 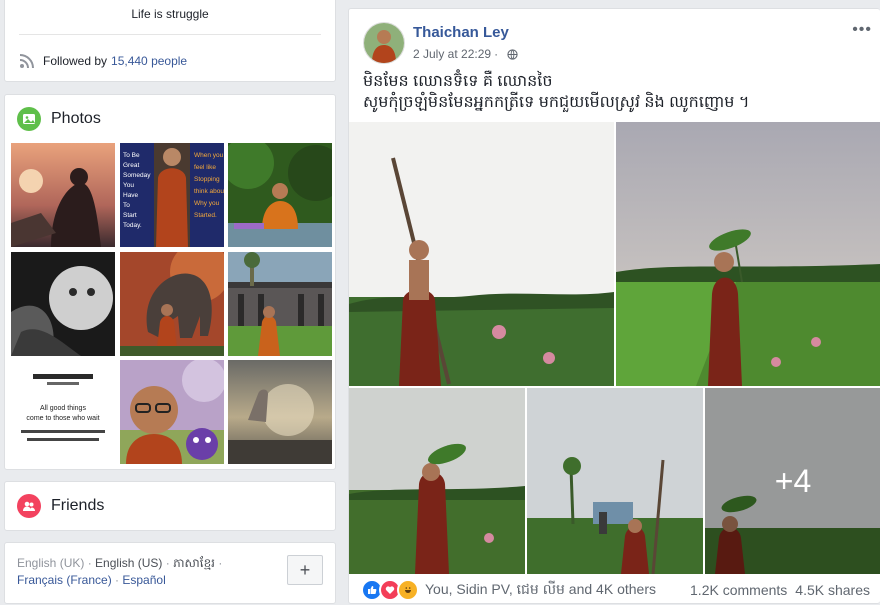 I want to click on followed-by-label: Followed by, so click(x=75, y=61).